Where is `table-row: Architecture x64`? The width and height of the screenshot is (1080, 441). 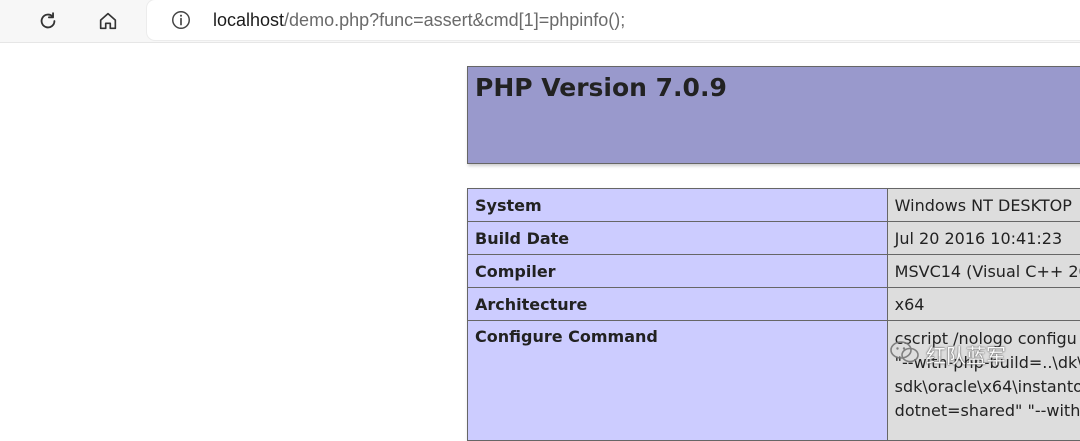
table-row: Architecture x64 is located at coordinates (774, 304).